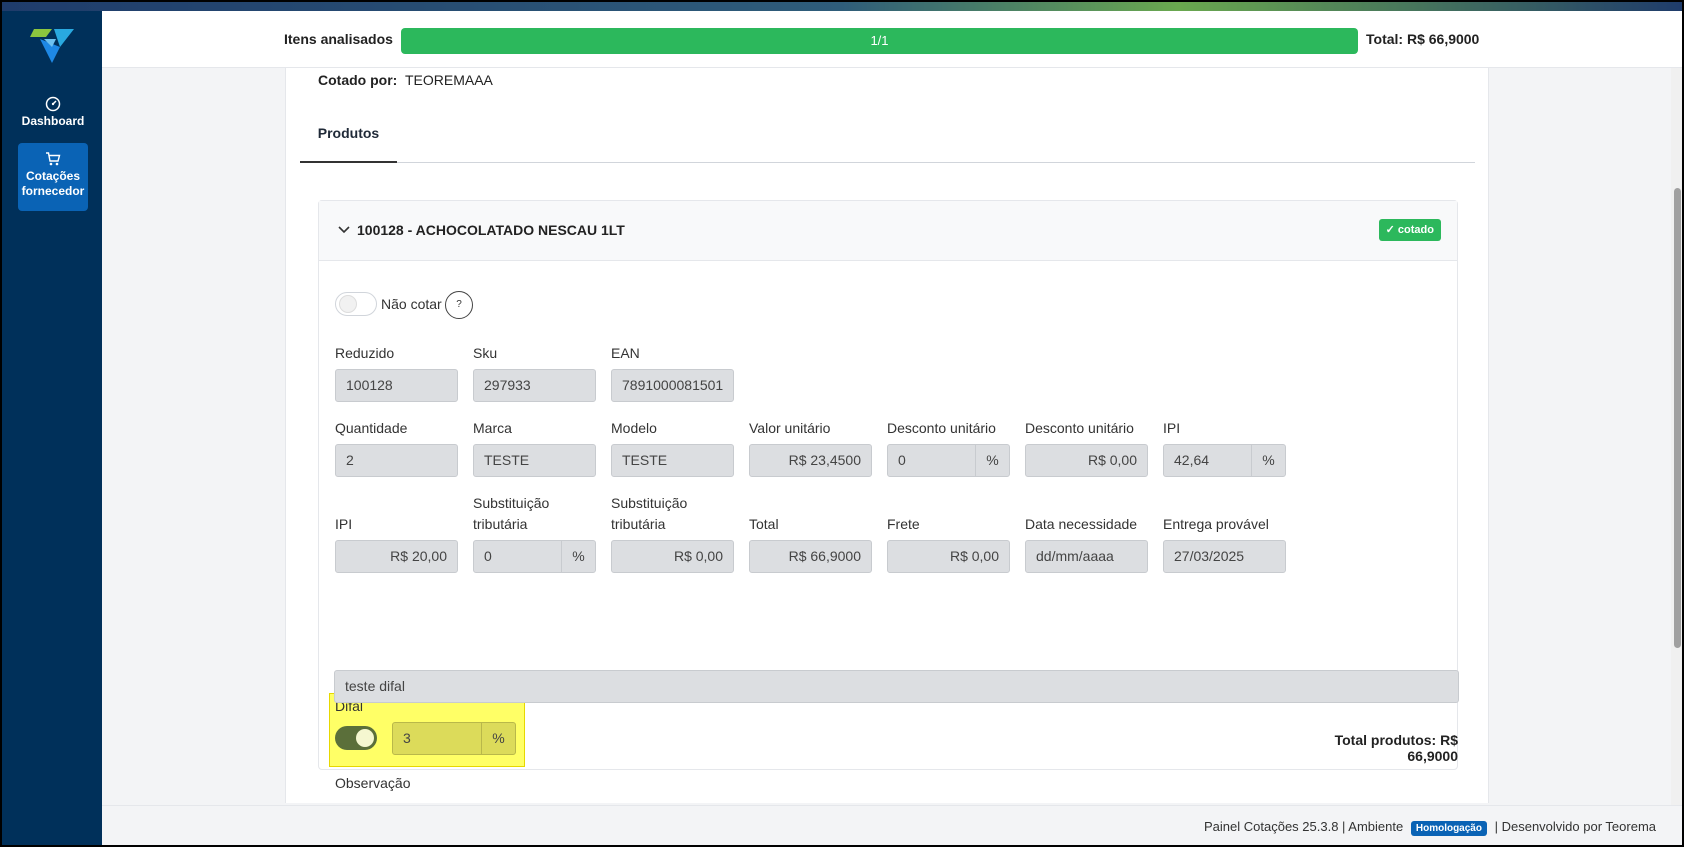 The width and height of the screenshot is (1684, 847). Describe the element at coordinates (903, 524) in the screenshot. I see `frete-label: Frete` at that location.